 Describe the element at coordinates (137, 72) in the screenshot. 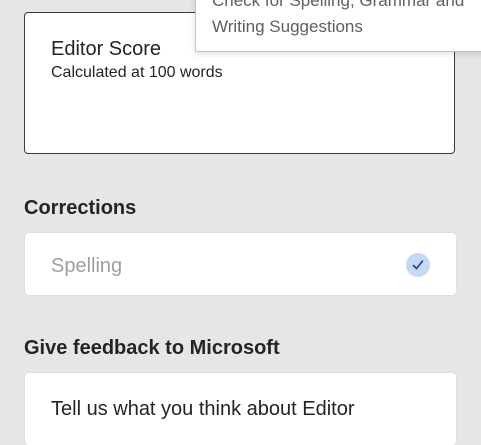

I see `editor-score-subtitle: Calculated at 100 words` at that location.